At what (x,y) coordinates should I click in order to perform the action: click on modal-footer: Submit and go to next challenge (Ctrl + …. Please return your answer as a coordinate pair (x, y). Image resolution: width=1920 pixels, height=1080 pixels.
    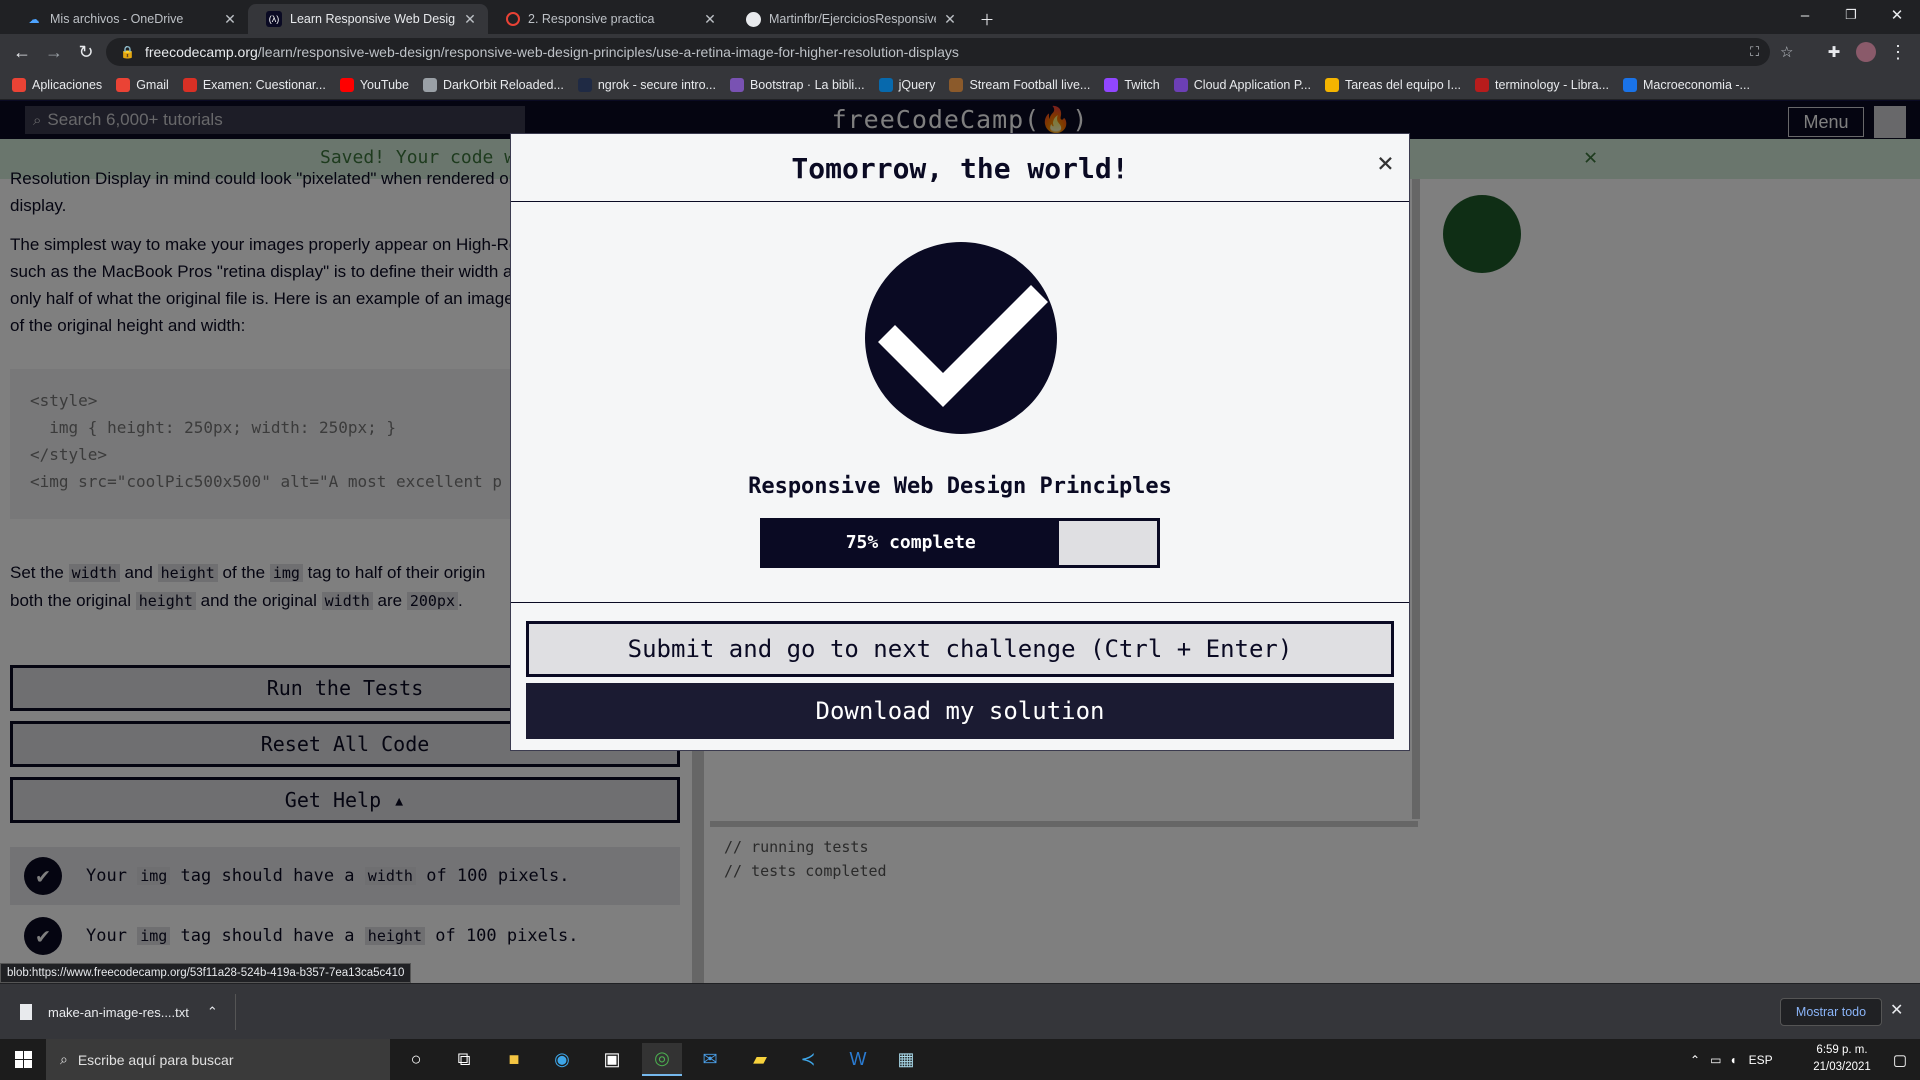
    Looking at the image, I should click on (960, 676).